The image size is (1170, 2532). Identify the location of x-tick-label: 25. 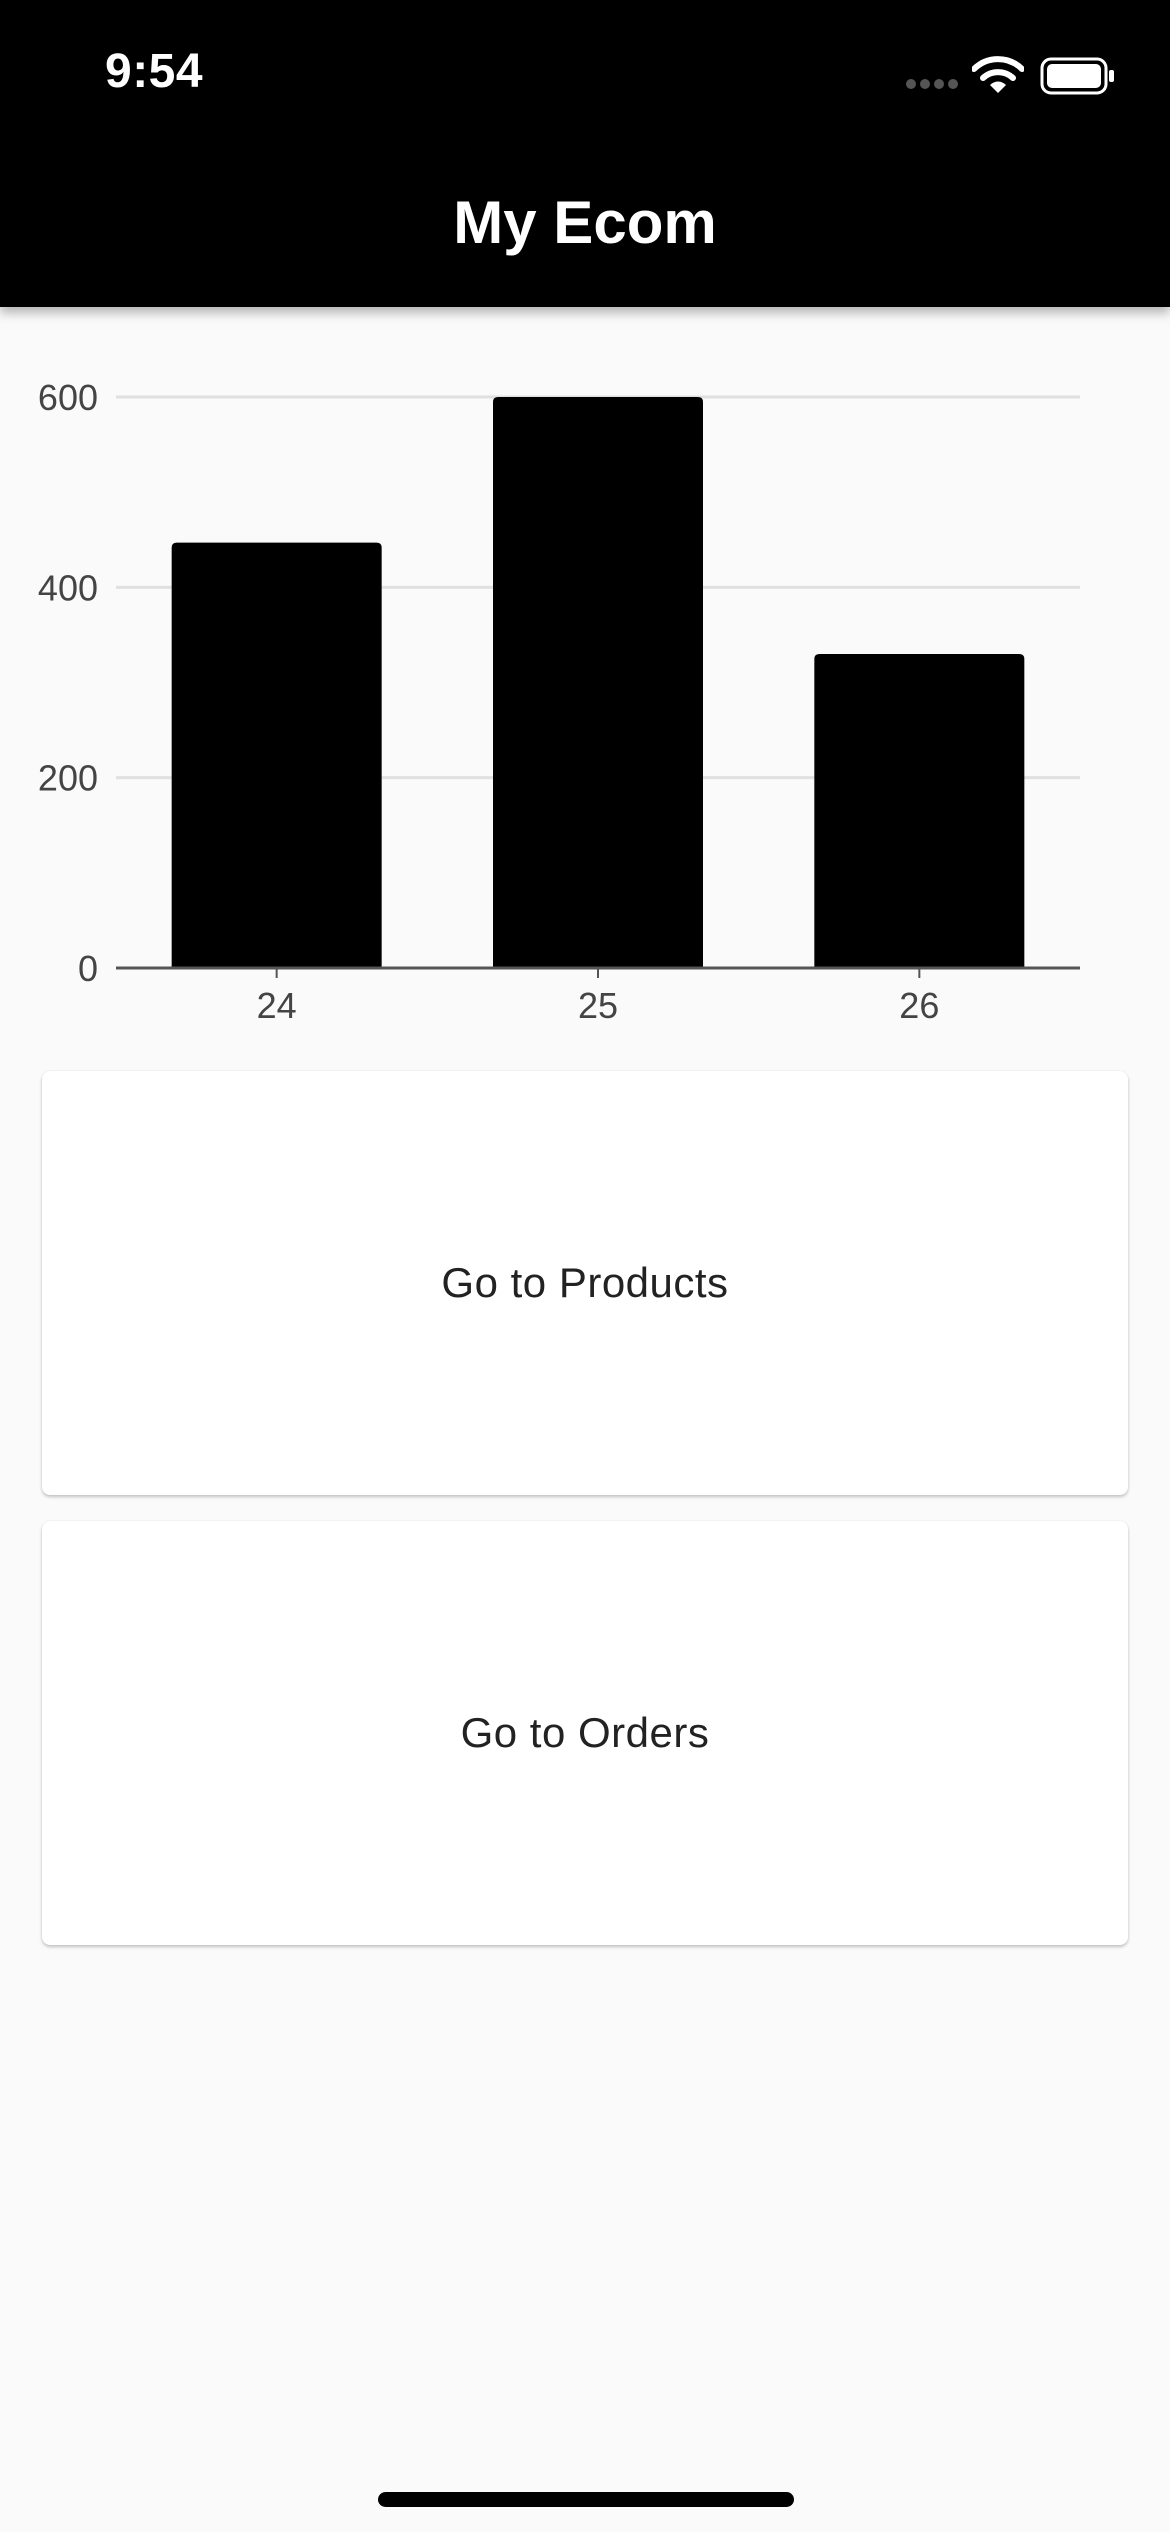
(598, 1005).